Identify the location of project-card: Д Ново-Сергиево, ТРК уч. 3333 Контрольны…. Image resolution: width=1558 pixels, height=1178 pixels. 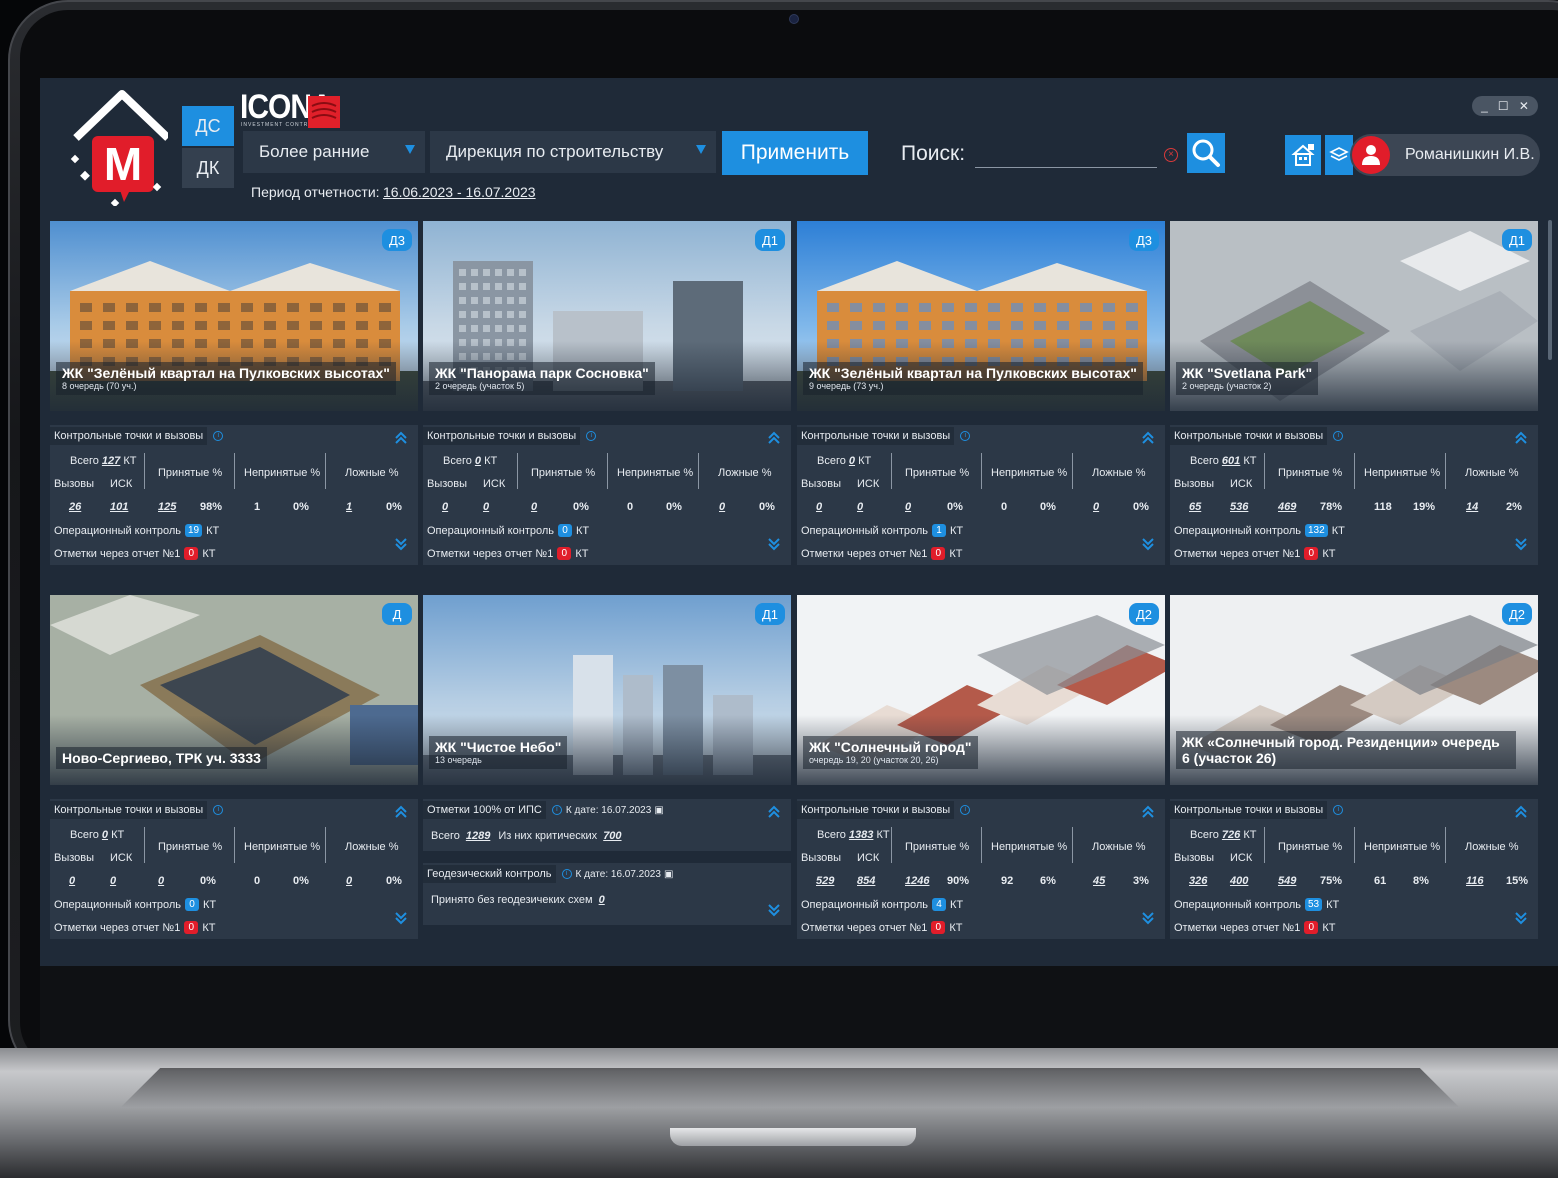
(234, 767).